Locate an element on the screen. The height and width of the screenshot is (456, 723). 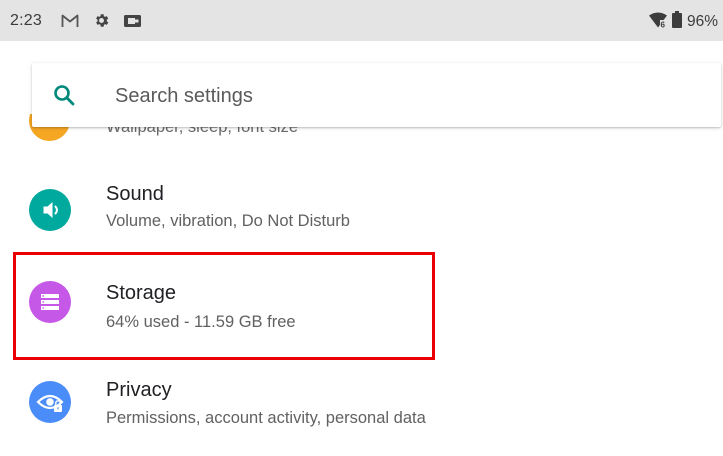
svg-text: 6 is located at coordinates (662, 24).